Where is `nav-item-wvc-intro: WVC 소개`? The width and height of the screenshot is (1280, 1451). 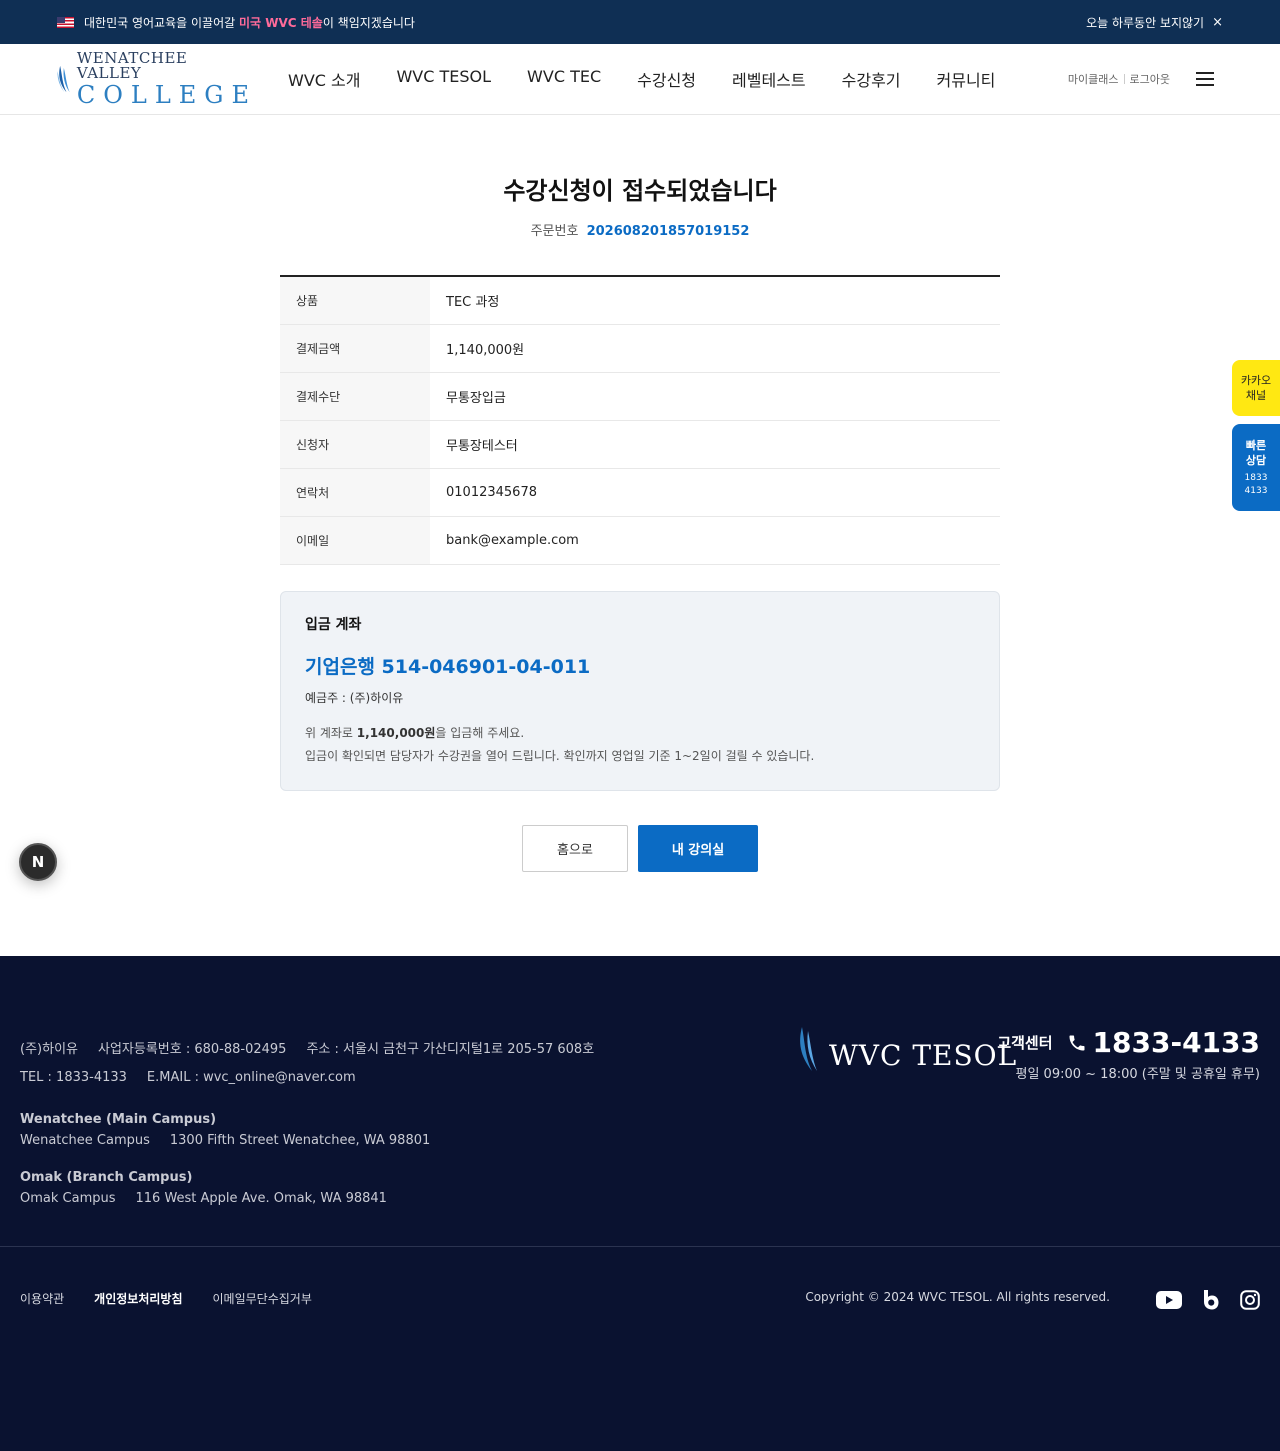
nav-item-wvc-intro: WVC 소개 is located at coordinates (324, 79).